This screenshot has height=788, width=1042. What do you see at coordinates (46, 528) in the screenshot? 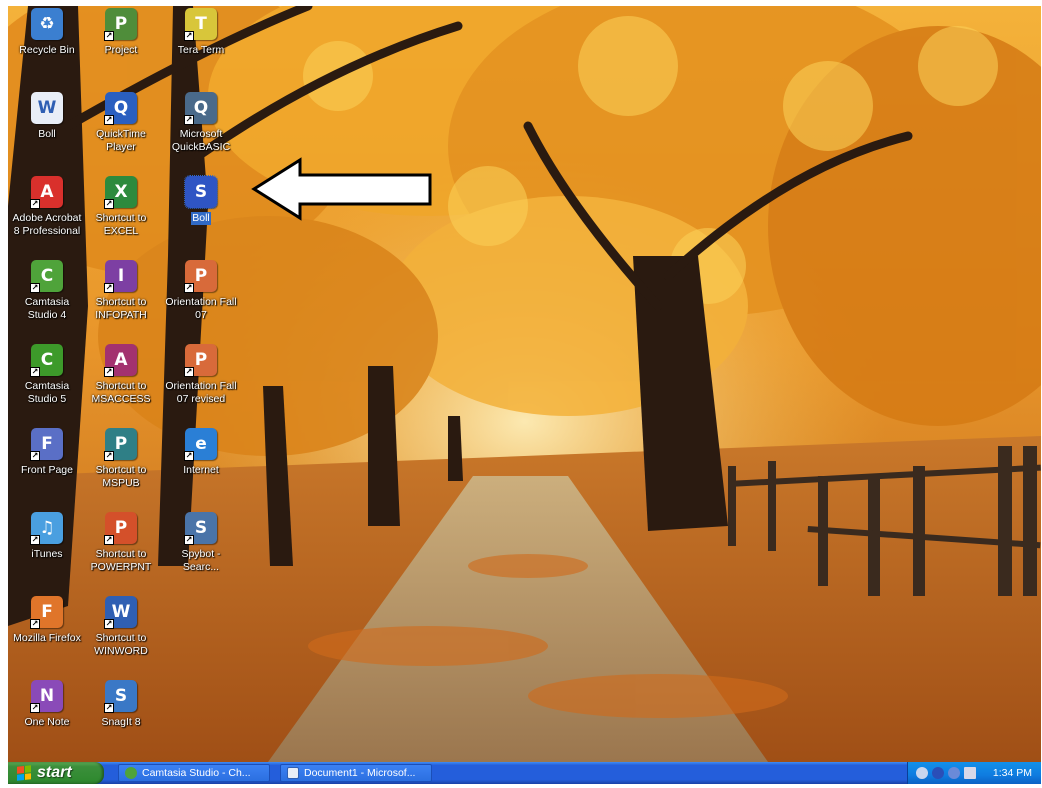
I see `itunes-icon: ♫ ↗` at bounding box center [46, 528].